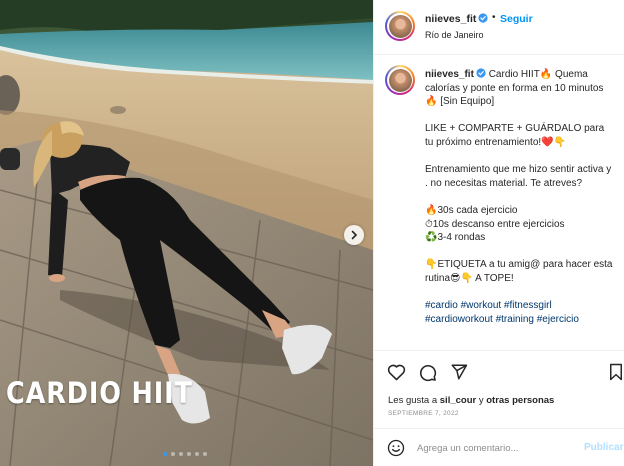 This screenshot has width=624, height=466. I want to click on comment-bar: Publicar, so click(499, 447).